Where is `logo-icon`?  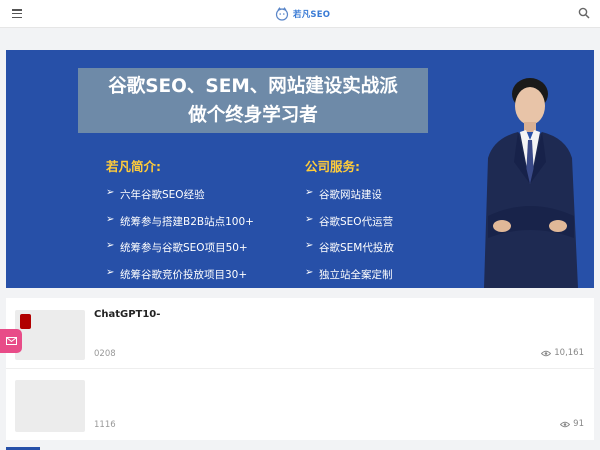
logo-icon is located at coordinates (282, 14).